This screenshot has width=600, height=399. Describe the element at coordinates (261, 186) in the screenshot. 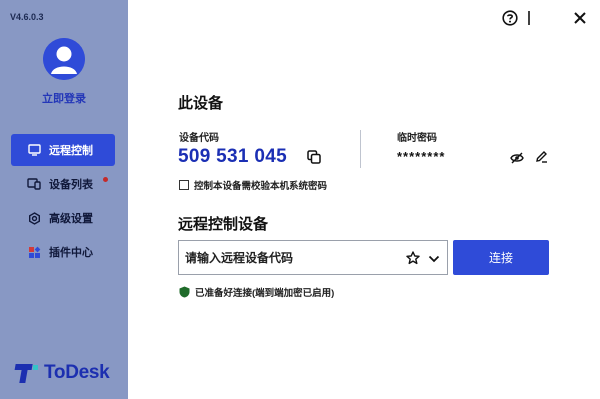

I see `checkbox-label: 控制本设备需校验本机系统密码` at that location.